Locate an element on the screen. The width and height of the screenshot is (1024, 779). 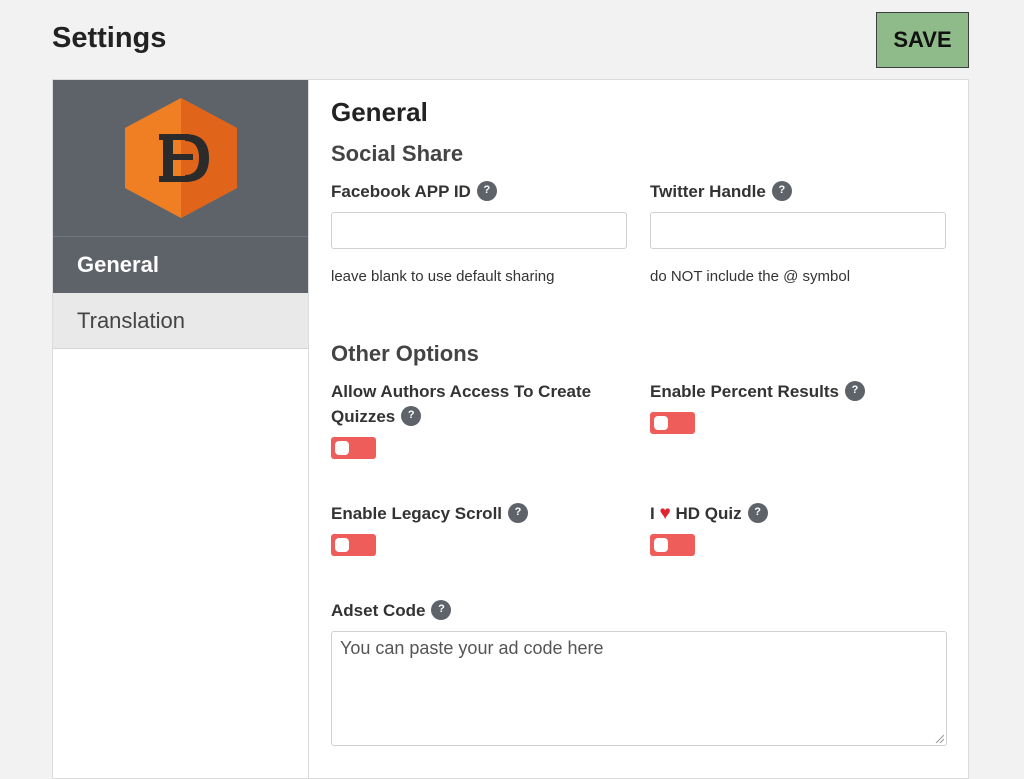
adset-code-label: Adset Code? is located at coordinates (391, 610).